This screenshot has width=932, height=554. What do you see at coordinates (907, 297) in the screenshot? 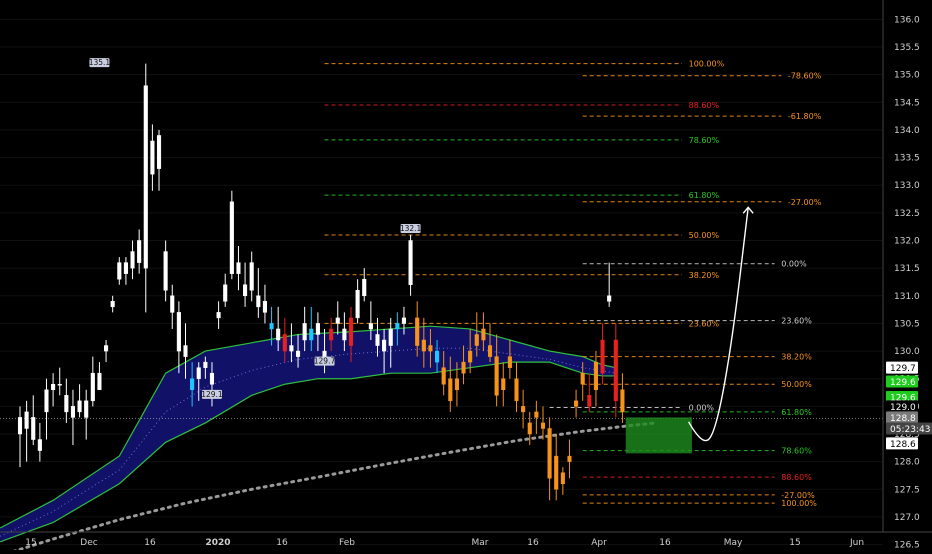
I see `y-tick-label: 131.0` at bounding box center [907, 297].